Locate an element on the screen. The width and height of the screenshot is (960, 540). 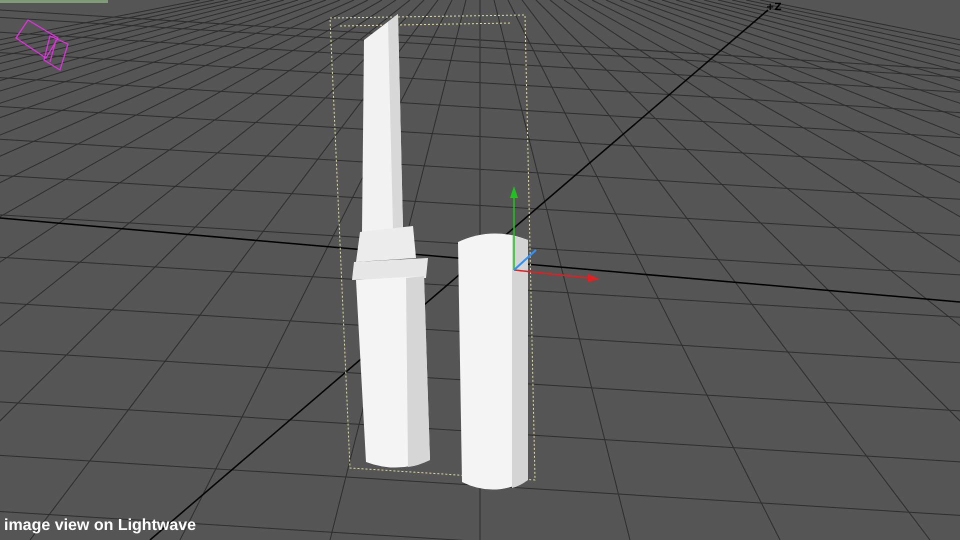
camera-icon is located at coordinates (42, 45).